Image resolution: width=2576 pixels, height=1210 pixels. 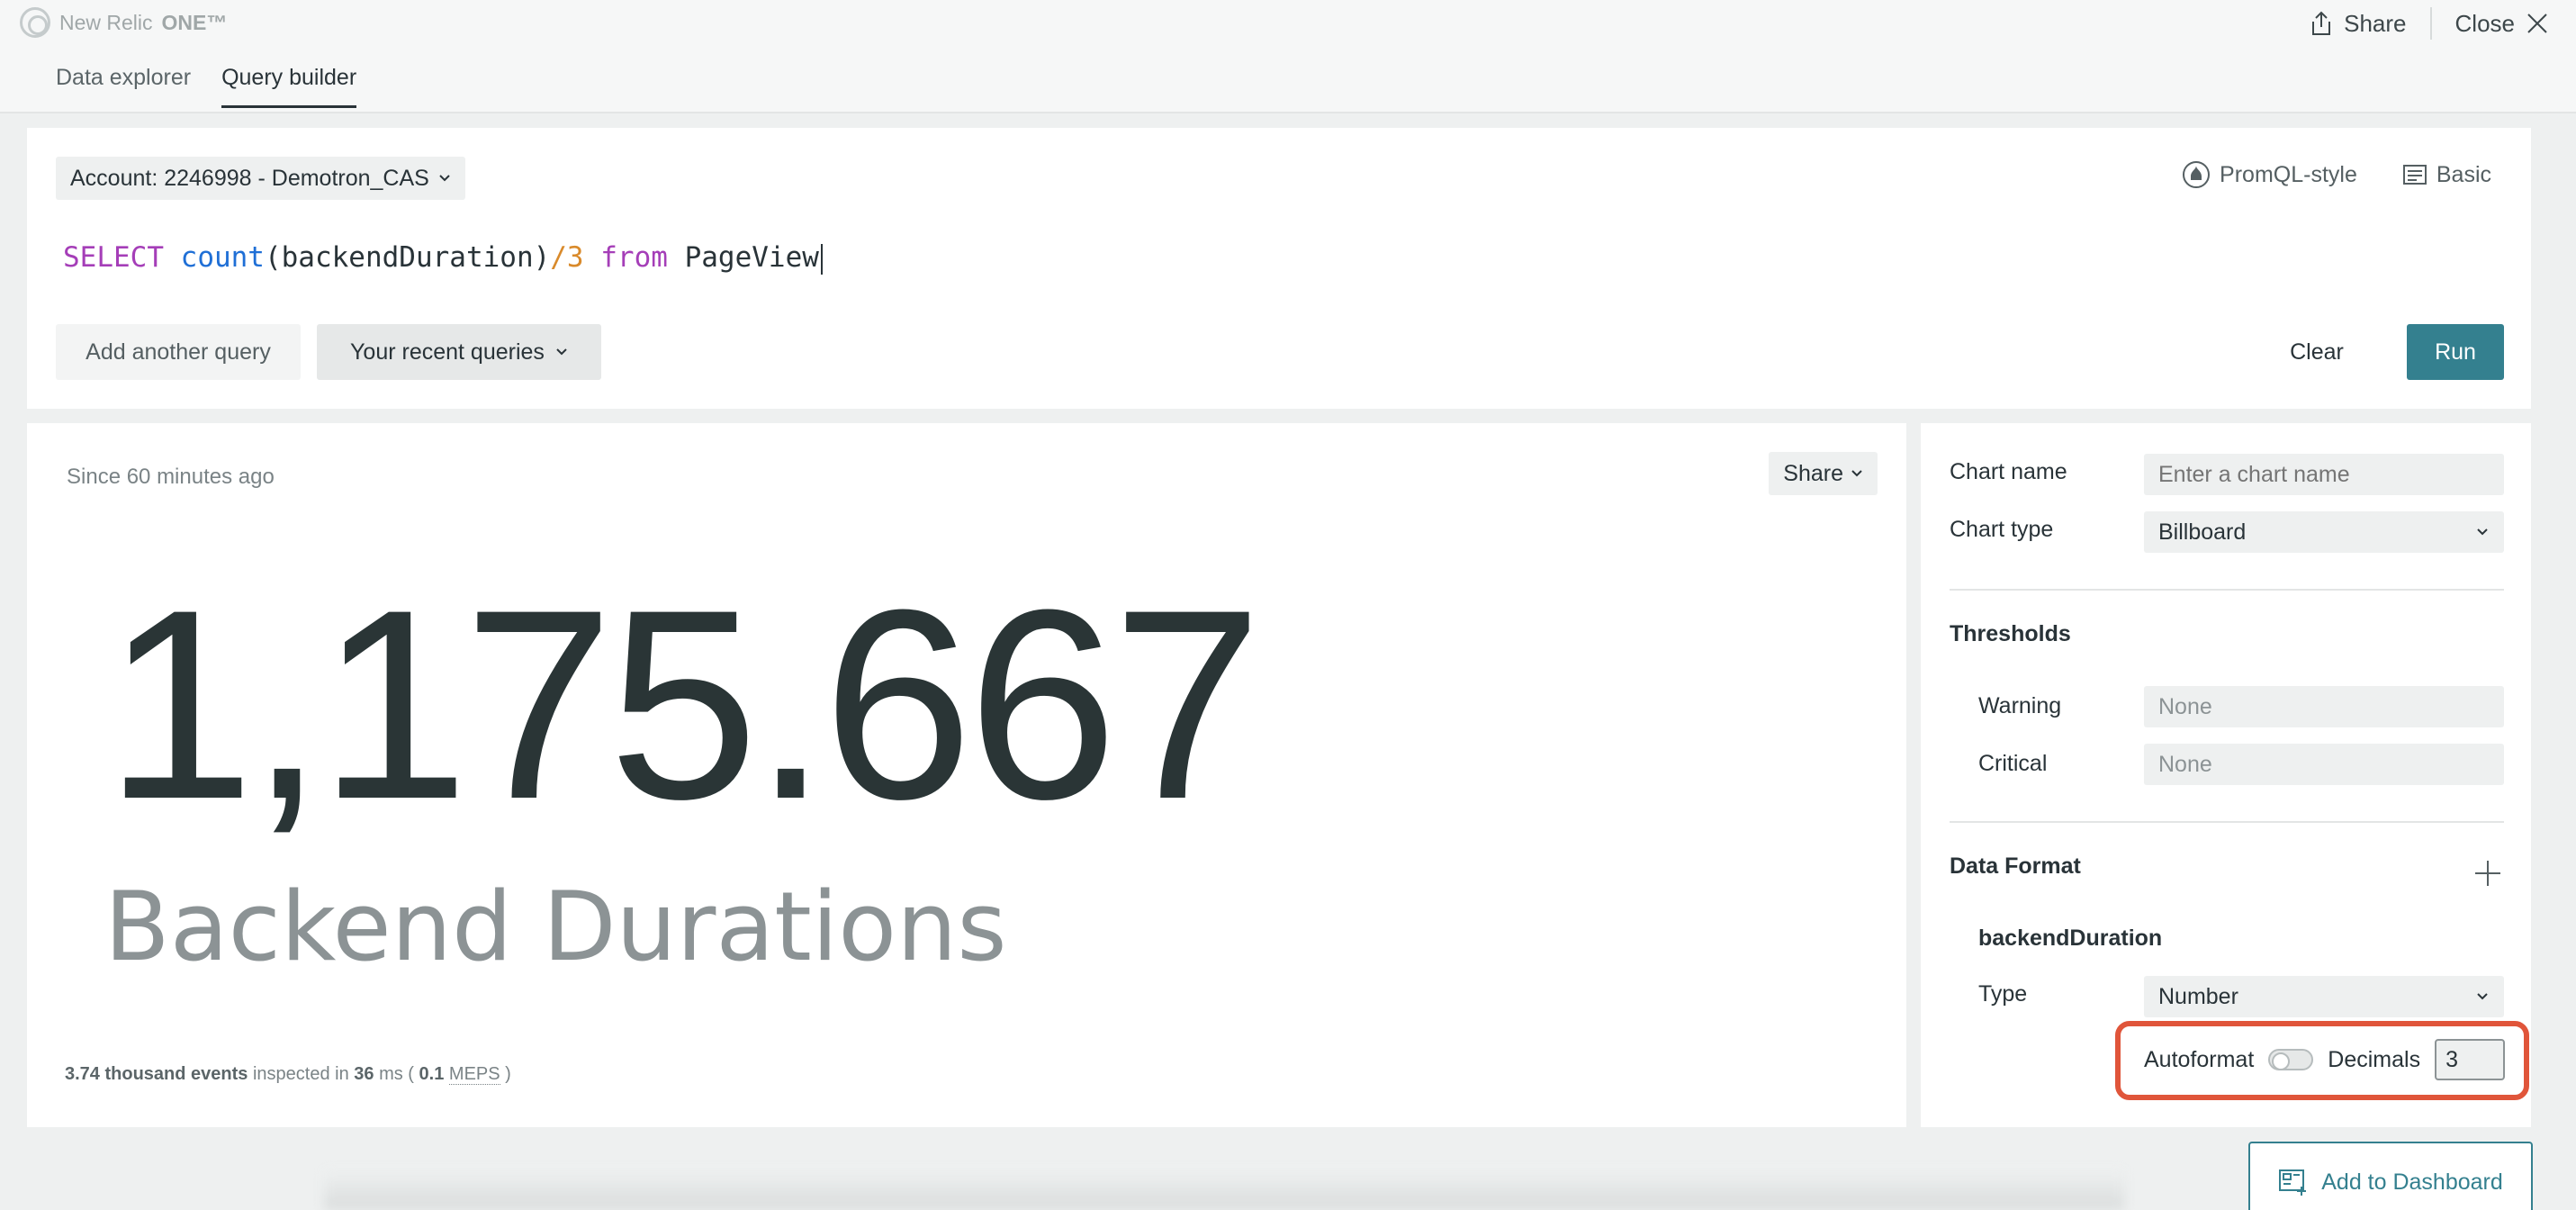 I want to click on chart-name-label: Chart name, so click(x=2008, y=471).